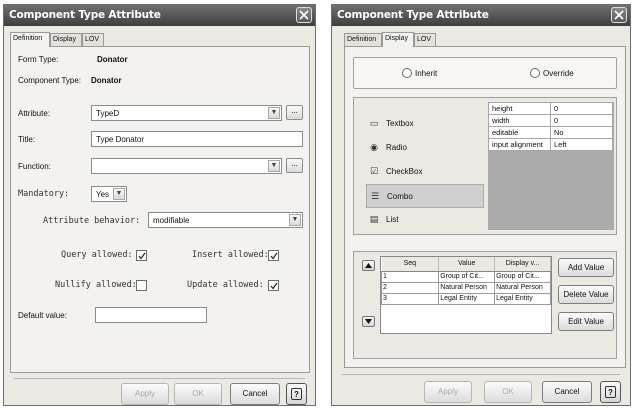 Image resolution: width=636 pixels, height=410 pixels. Describe the element at coordinates (581, 144) in the screenshot. I see `property-value: Left` at that location.